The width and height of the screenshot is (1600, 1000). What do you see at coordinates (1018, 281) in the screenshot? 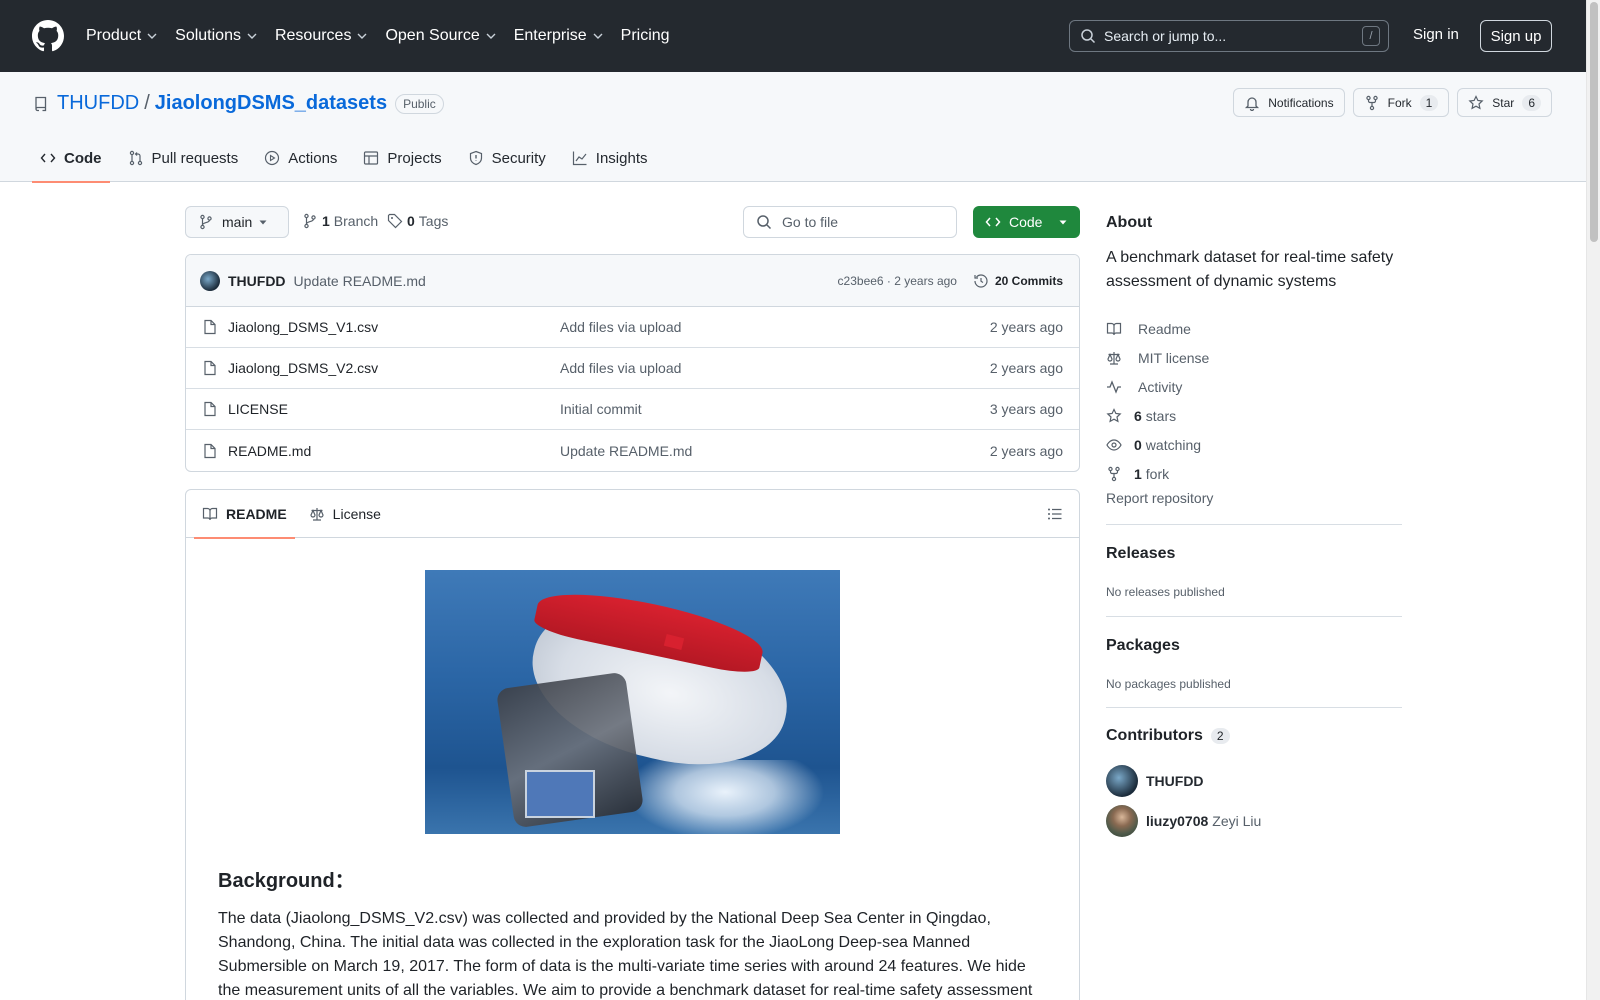
I see `commits-history-link: 20 Commits` at bounding box center [1018, 281].